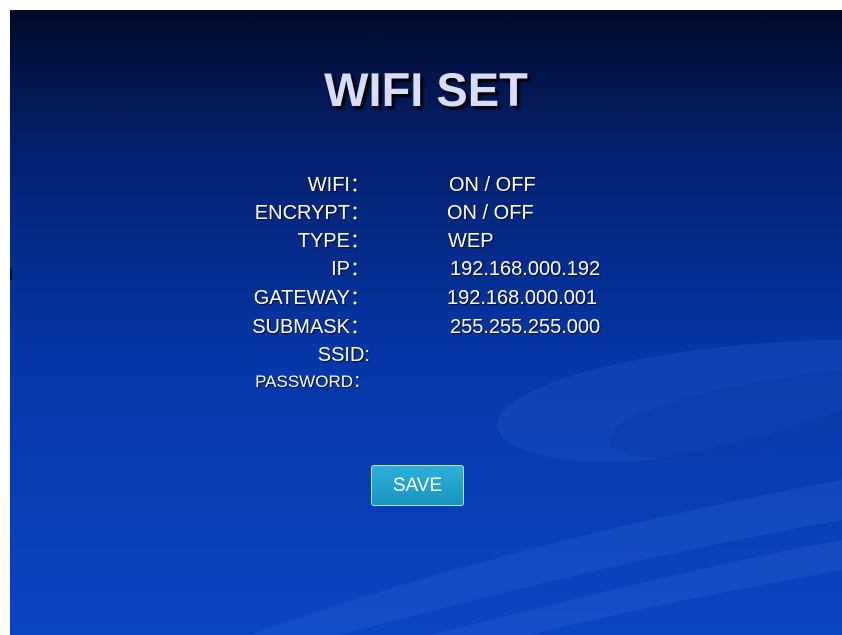  Describe the element at coordinates (525, 327) in the screenshot. I see `submask-field: 255.255.255.000` at that location.